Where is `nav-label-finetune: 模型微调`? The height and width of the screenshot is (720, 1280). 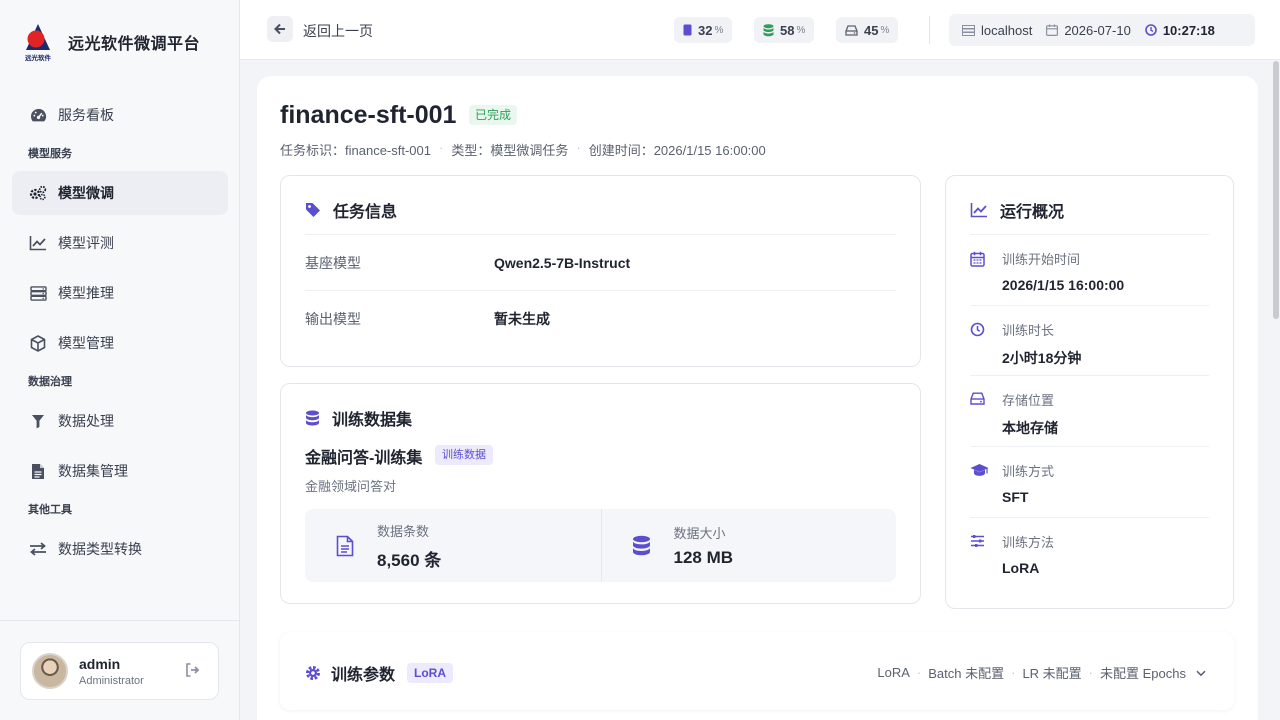
nav-label-finetune: 模型微调 is located at coordinates (86, 193).